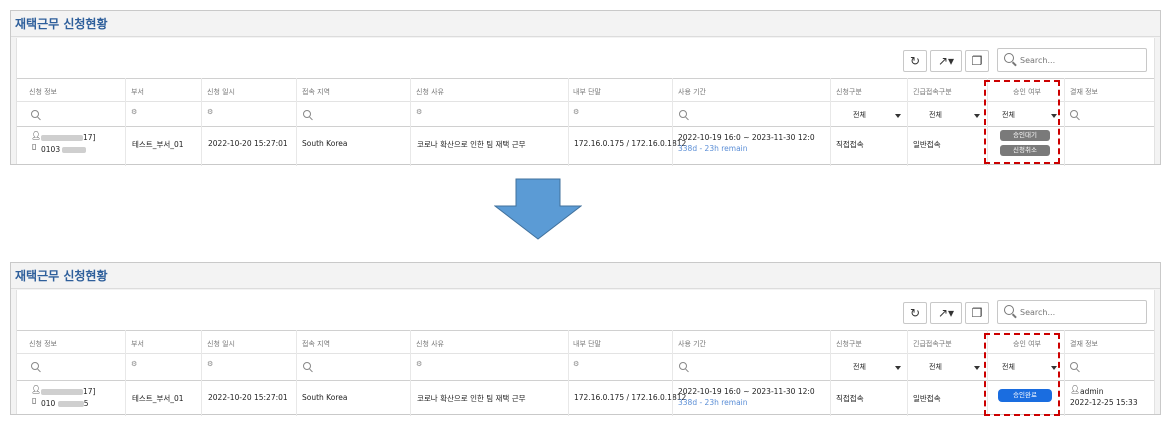  I want to click on applicant-phone: 010 5, so click(65, 403).